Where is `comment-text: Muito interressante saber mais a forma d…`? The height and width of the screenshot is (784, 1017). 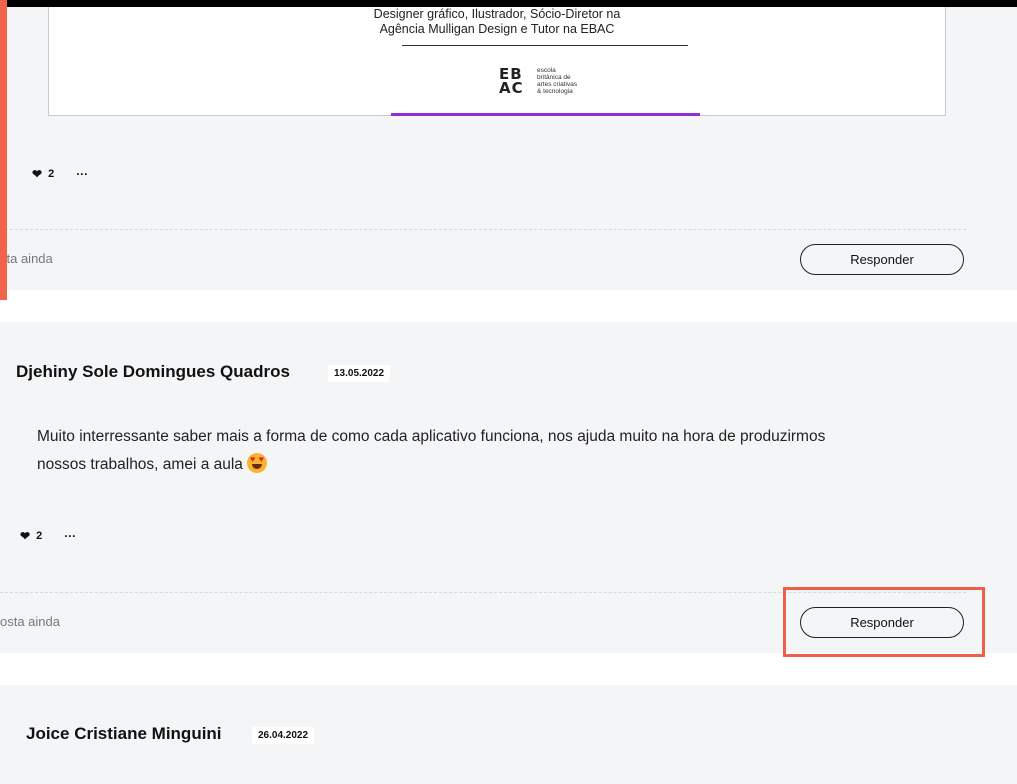
comment-text: Muito interressante saber mais a forma d… is located at coordinates (477, 451).